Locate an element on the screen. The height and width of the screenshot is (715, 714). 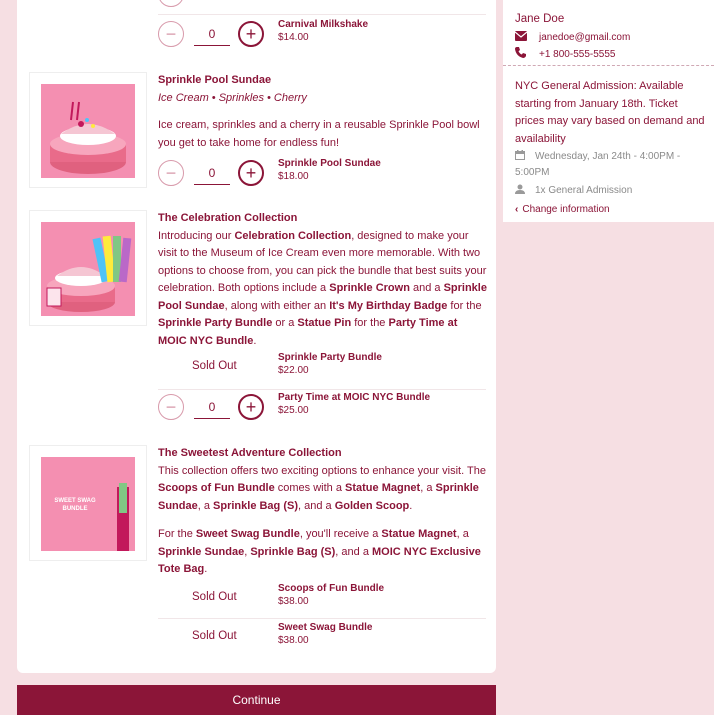
sweet-swag-image: SWEET SWAG BUNDLE is located at coordinates (88, 504).